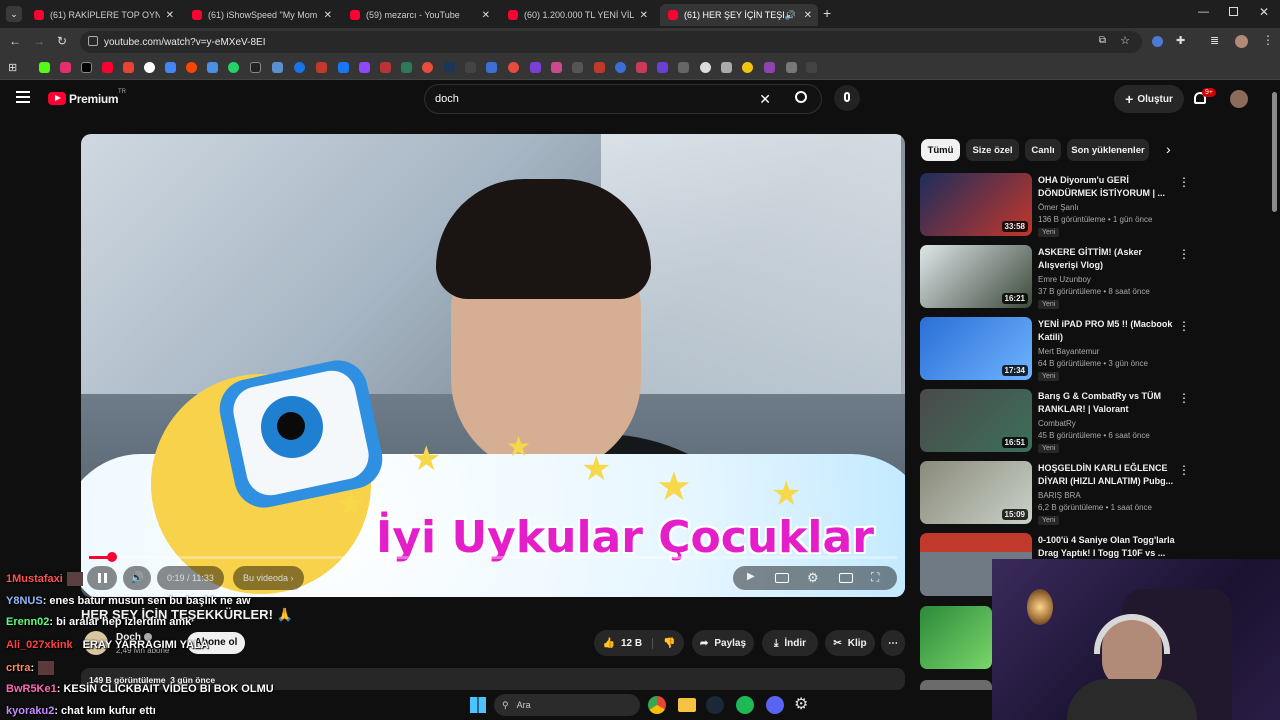 The width and height of the screenshot is (1280, 720). What do you see at coordinates (827, 13) in the screenshot?
I see `new-tab-button: +` at bounding box center [827, 13].